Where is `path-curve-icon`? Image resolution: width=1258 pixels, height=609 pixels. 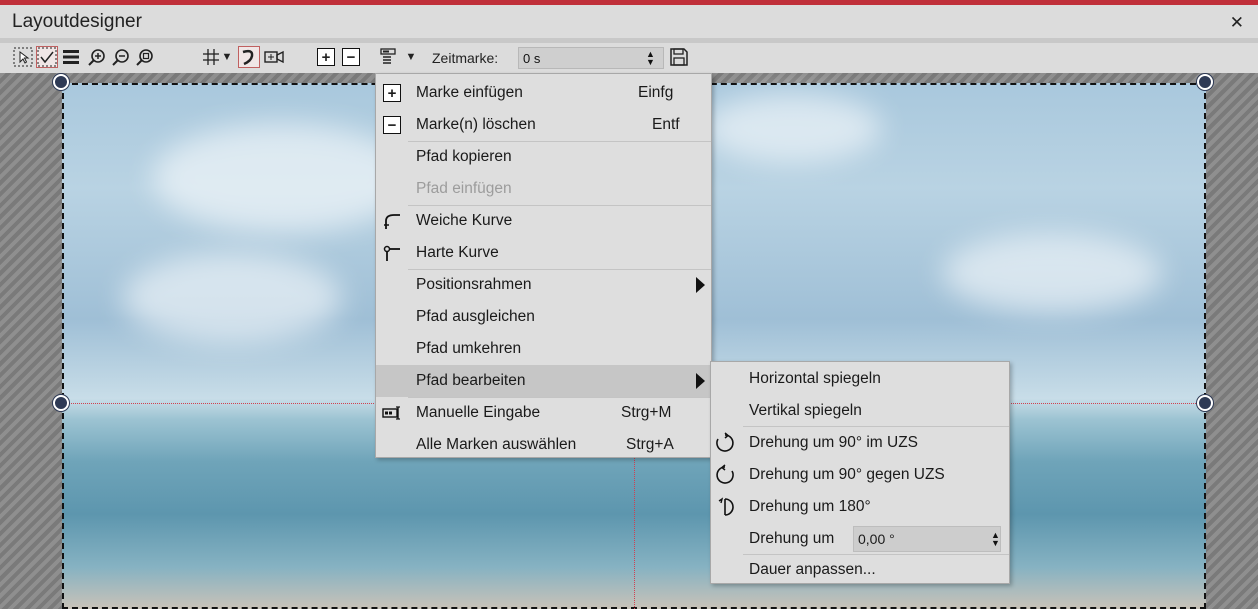 path-curve-icon is located at coordinates (249, 57).